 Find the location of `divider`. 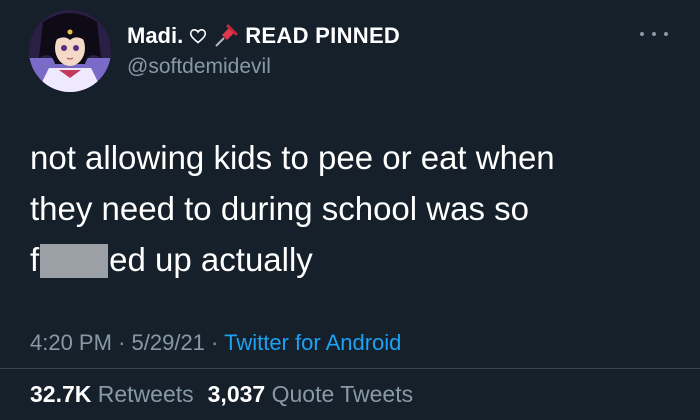

divider is located at coordinates (350, 368).